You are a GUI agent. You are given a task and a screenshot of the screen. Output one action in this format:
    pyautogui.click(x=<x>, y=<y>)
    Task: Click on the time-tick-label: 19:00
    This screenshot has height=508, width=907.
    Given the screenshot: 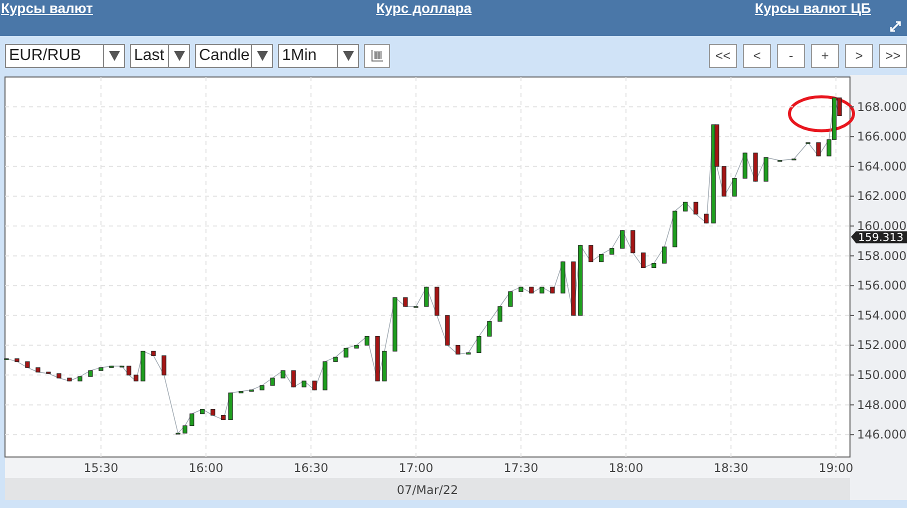 What is the action you would take?
    pyautogui.click(x=836, y=468)
    